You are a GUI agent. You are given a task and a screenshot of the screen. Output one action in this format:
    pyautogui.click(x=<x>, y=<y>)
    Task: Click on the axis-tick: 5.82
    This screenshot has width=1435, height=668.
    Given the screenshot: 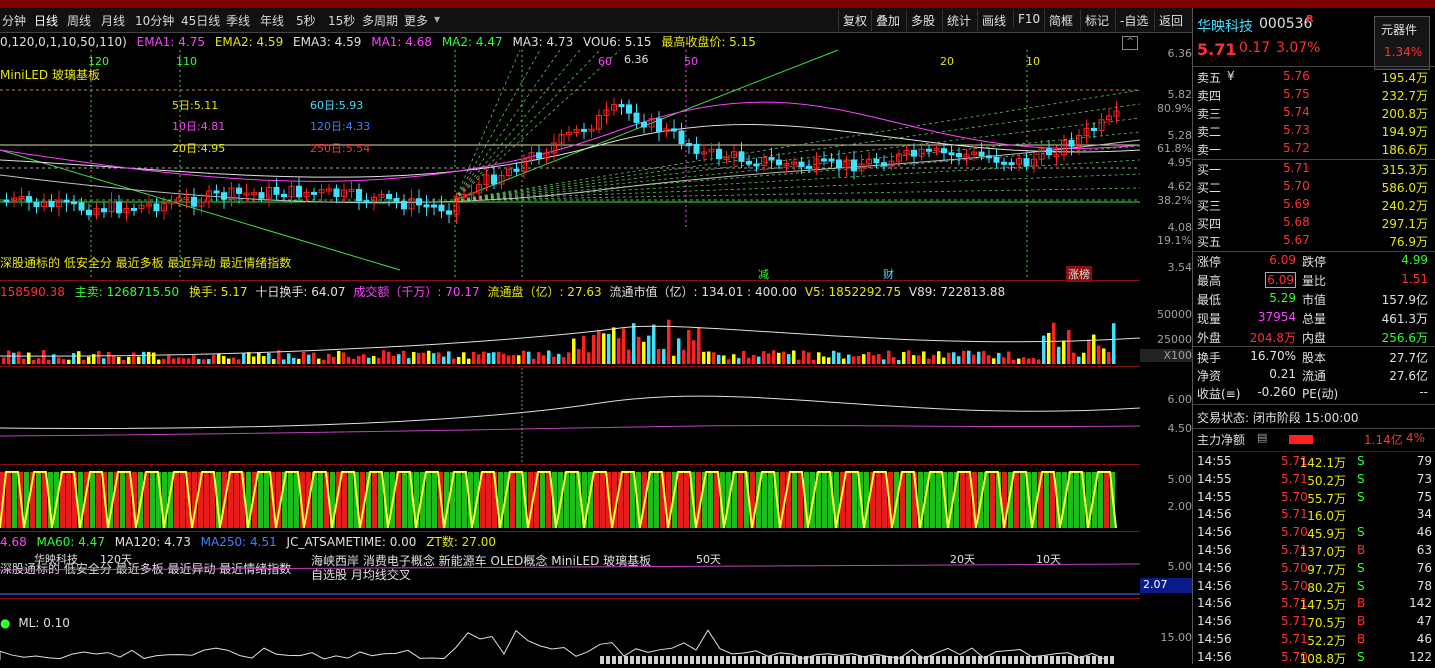 What is the action you would take?
    pyautogui.click(x=1180, y=94)
    